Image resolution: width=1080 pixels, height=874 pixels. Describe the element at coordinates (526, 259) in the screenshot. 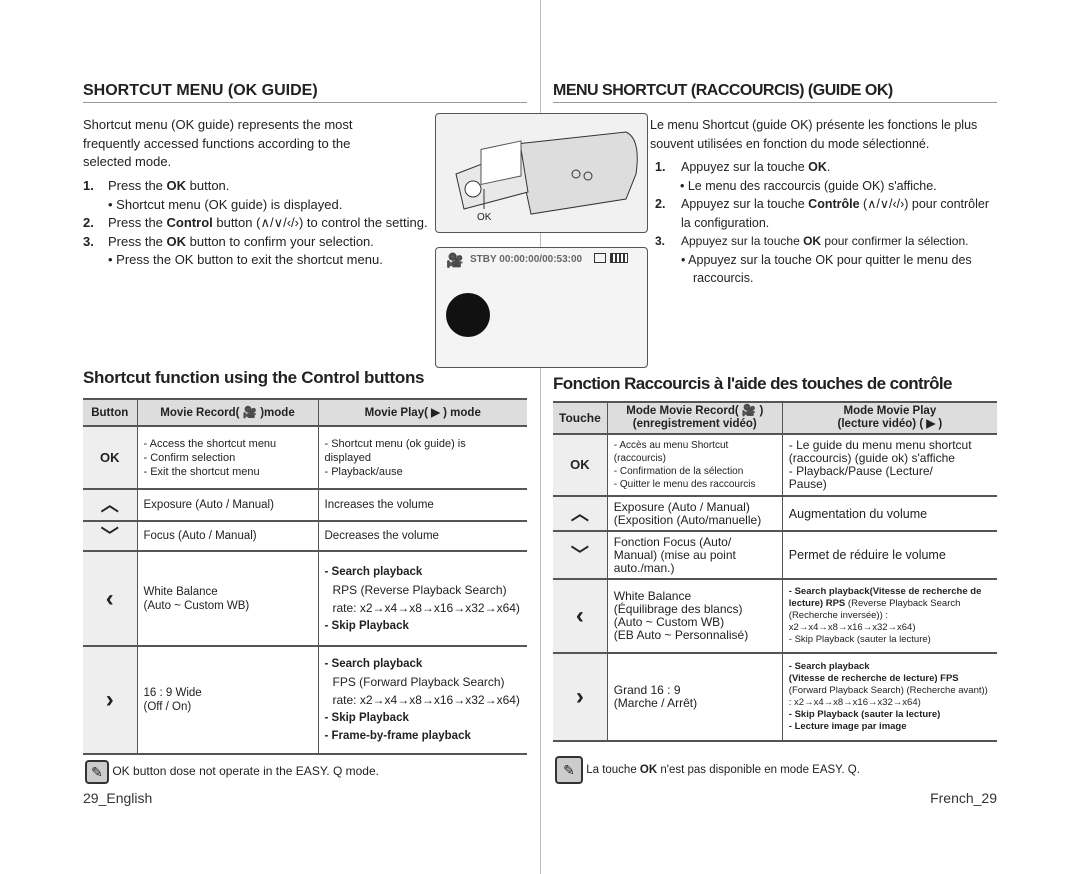

I see `lcd-status-text: STBY 00:00:00/00:53:00` at that location.